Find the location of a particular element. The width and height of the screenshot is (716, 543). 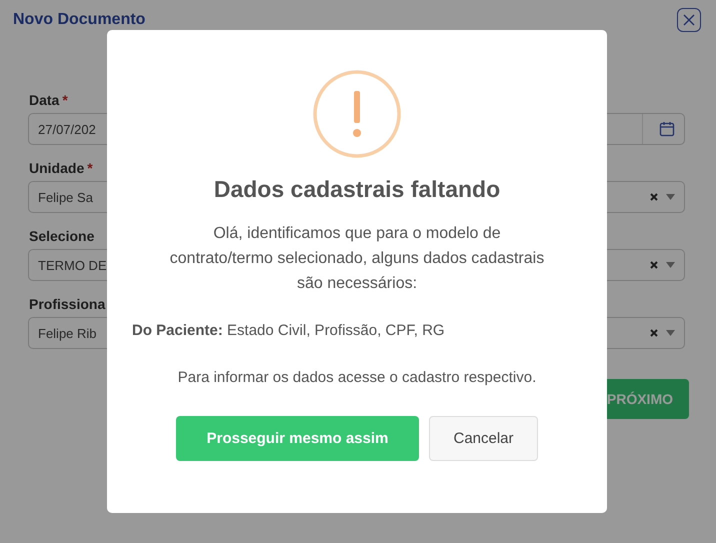

field-label: Data is located at coordinates (44, 100).